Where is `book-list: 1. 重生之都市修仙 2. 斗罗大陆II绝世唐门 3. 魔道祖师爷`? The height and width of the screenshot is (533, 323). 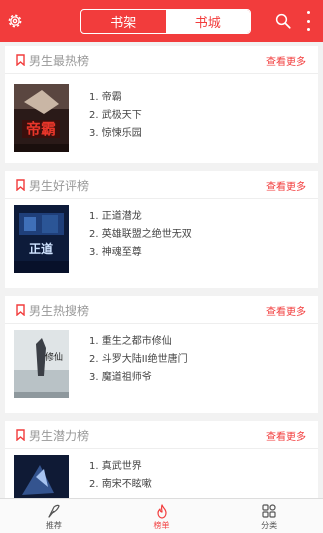 book-list: 1. 重生之都市修仙 2. 斗罗大陆II绝世唐门 3. 魔道祖师爷 is located at coordinates (138, 360).